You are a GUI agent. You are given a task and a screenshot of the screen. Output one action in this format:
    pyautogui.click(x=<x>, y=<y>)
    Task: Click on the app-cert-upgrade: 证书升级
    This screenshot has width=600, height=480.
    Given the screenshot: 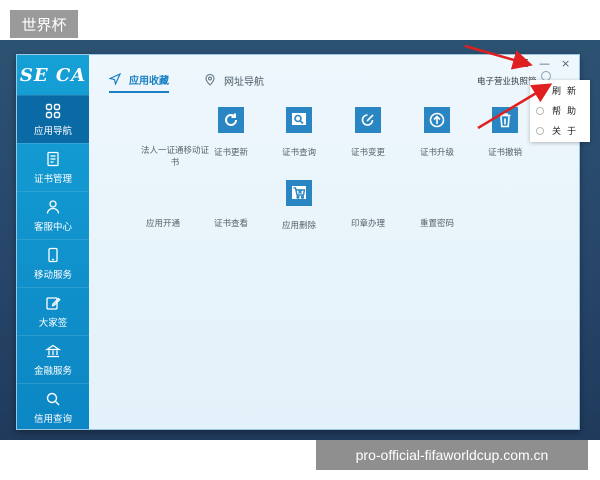 What is the action you would take?
    pyautogui.click(x=437, y=133)
    